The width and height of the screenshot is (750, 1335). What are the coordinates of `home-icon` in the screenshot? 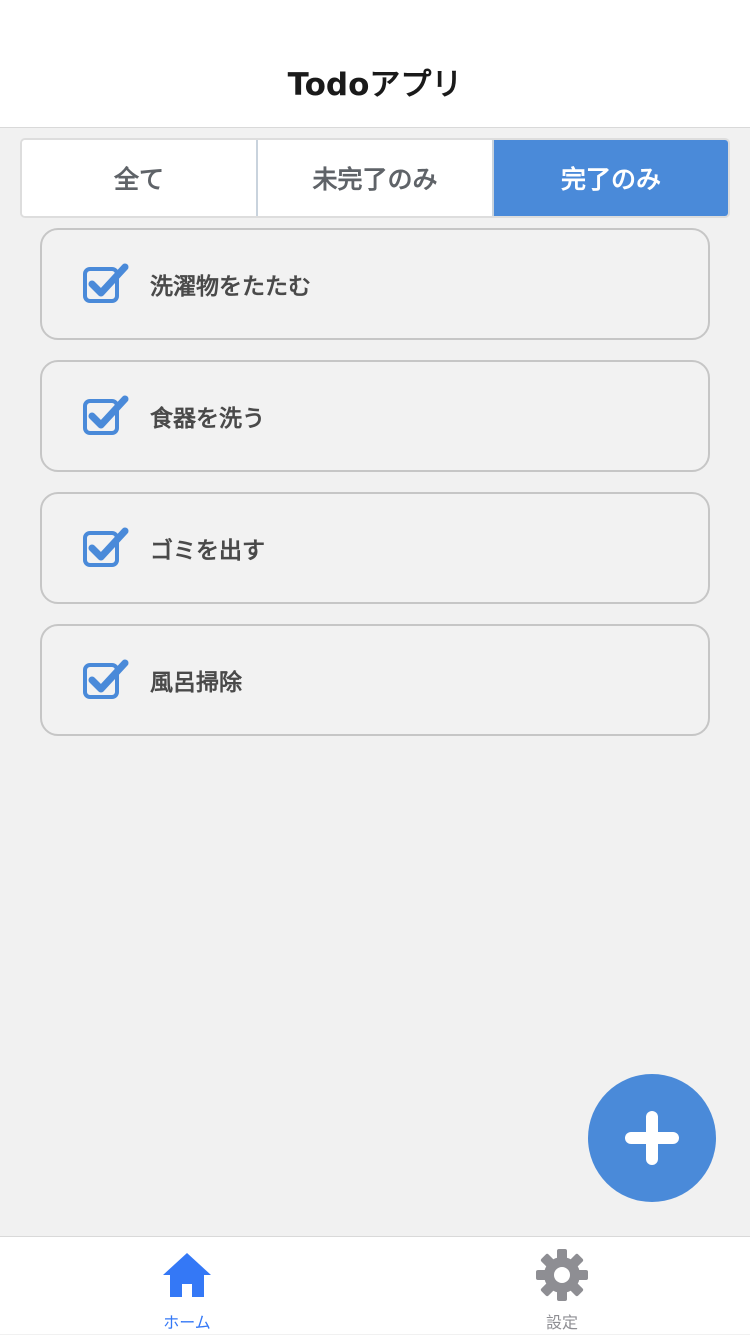 It's located at (187, 1275).